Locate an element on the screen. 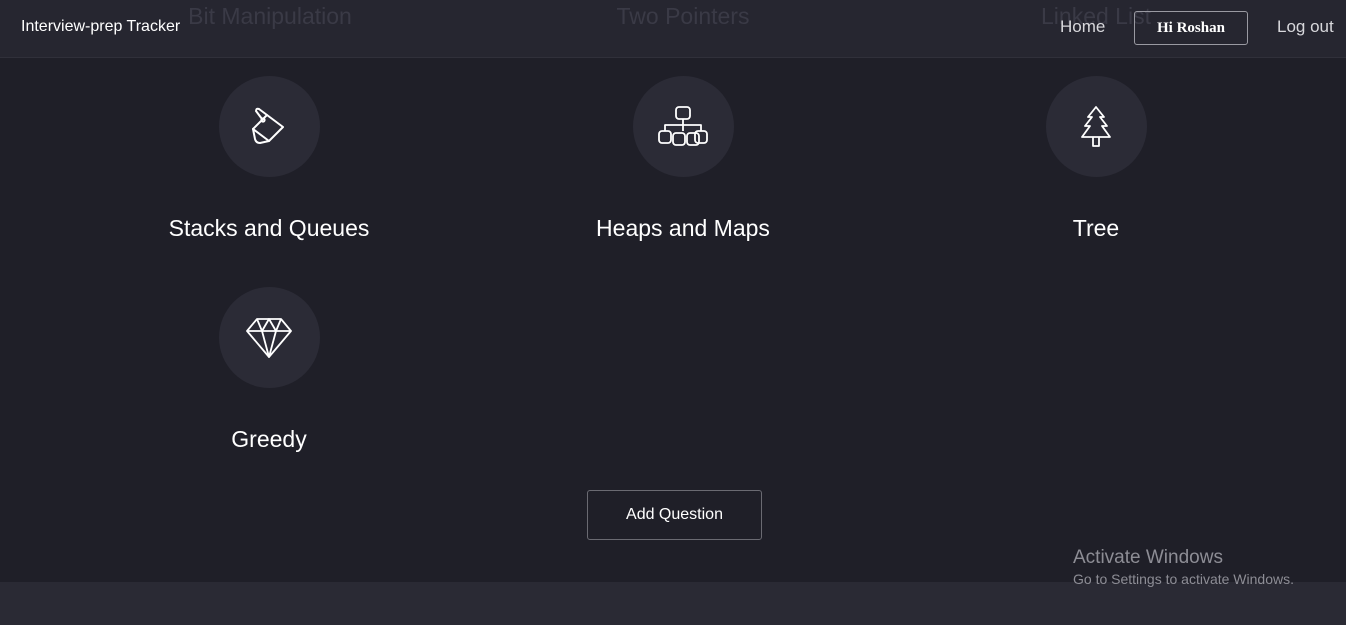  topic-card-tree: Tree is located at coordinates (1096, 159).